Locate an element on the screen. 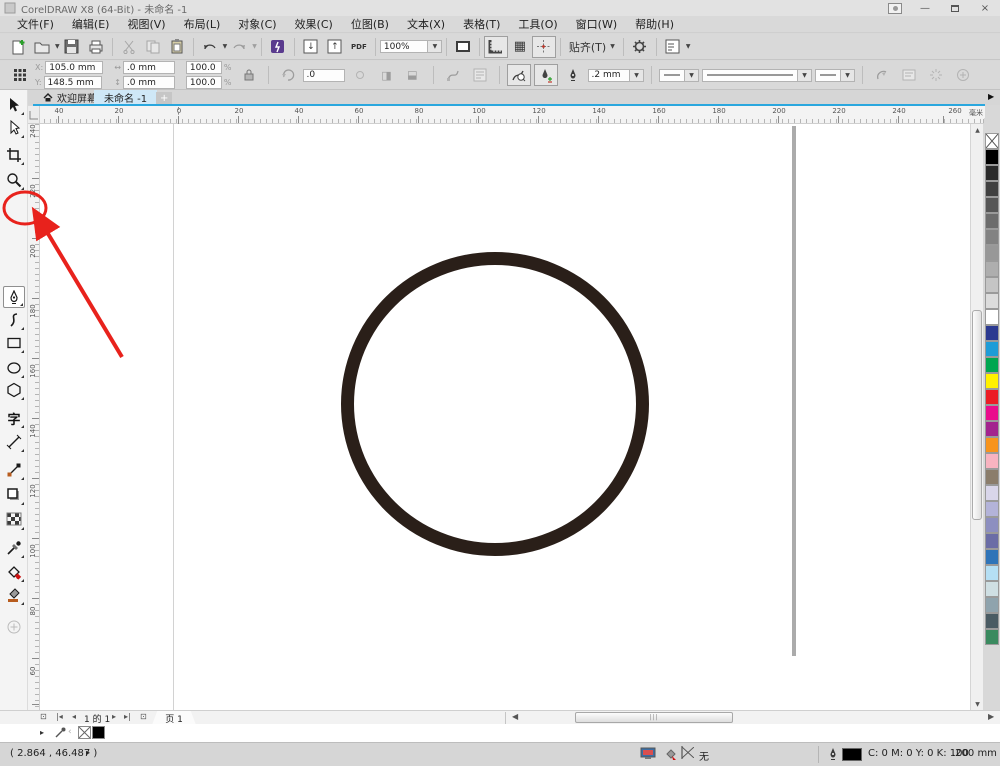  pick-tool is located at coordinates (14, 105).